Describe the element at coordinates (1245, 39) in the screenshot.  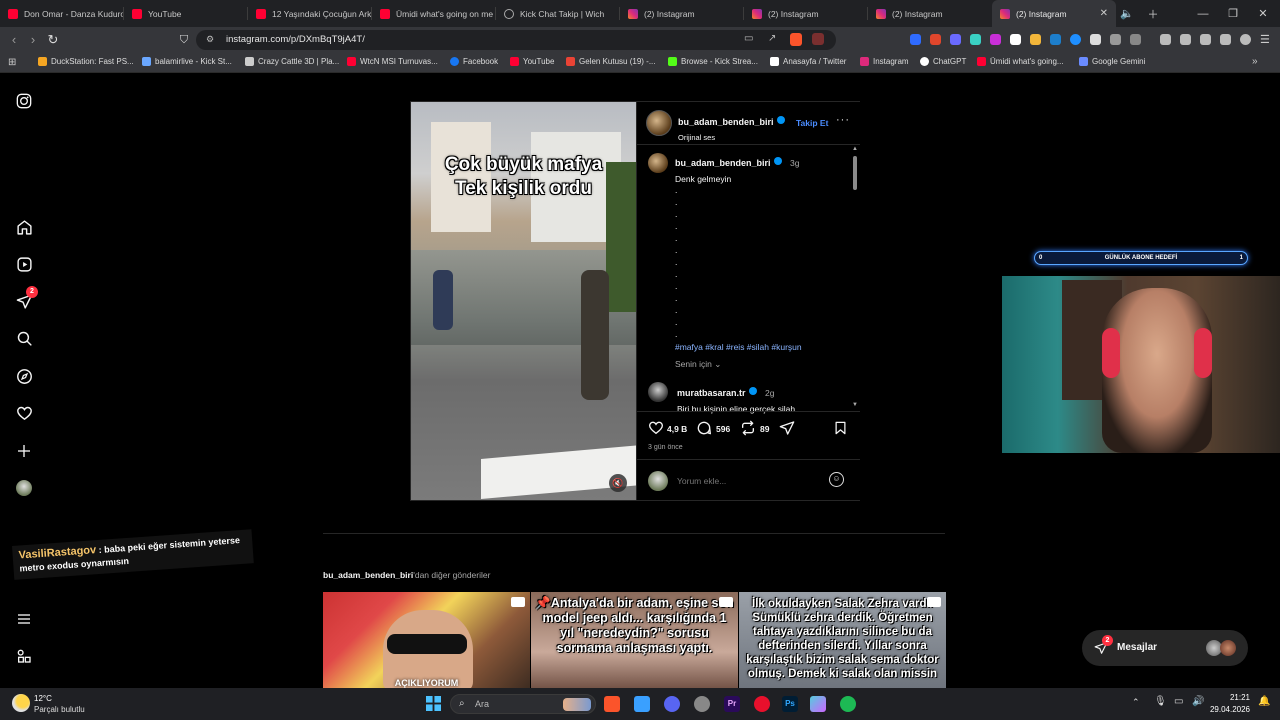
I see `vpn-icon` at that location.